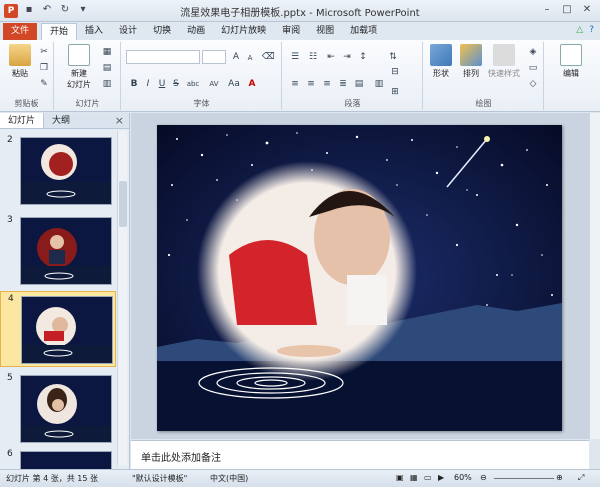  Describe the element at coordinates (400, 477) in the screenshot. I see `normal-view-icon: ▣` at that location.